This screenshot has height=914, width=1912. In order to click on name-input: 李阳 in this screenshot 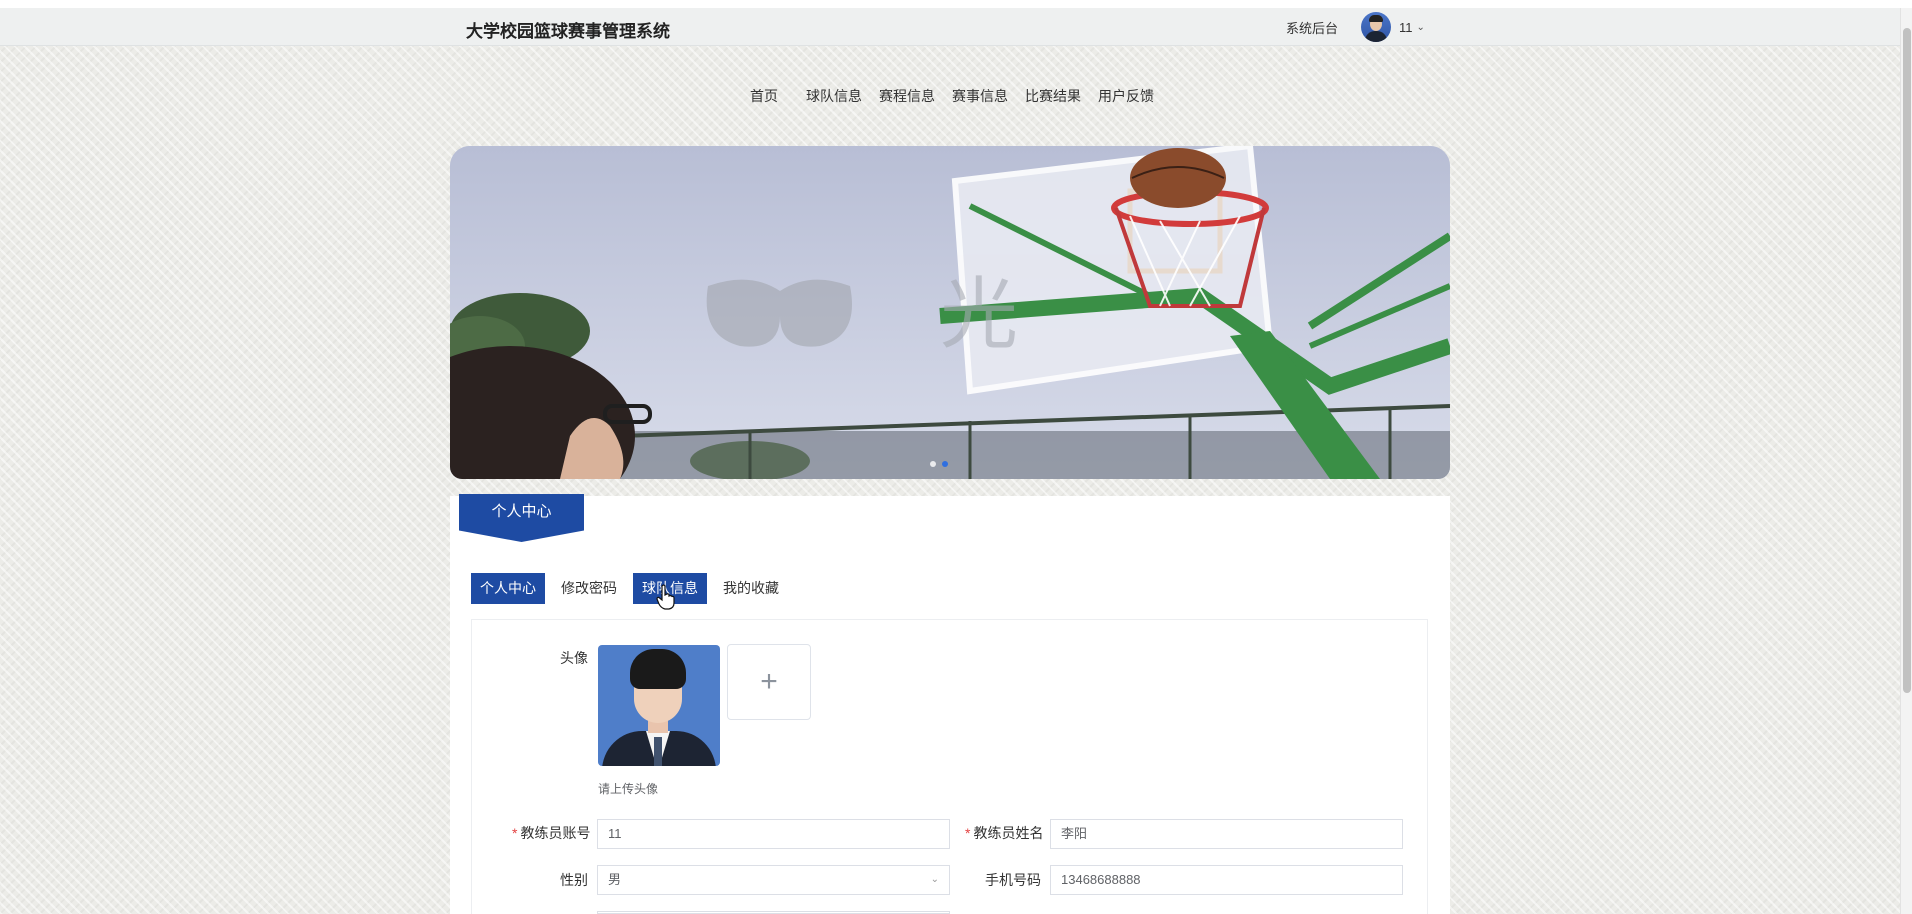, I will do `click(1226, 834)`.